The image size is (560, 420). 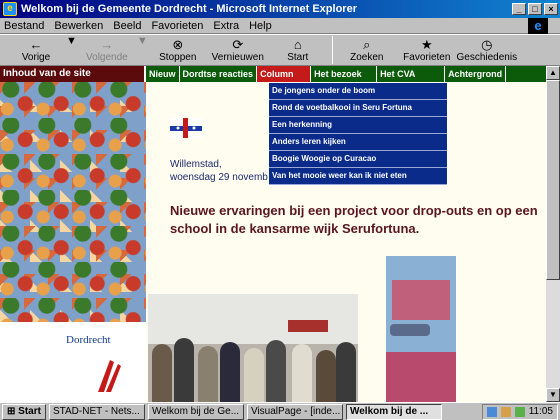 What do you see at coordinates (127, 26) in the screenshot?
I see `menu-beeld: Beeld` at bounding box center [127, 26].